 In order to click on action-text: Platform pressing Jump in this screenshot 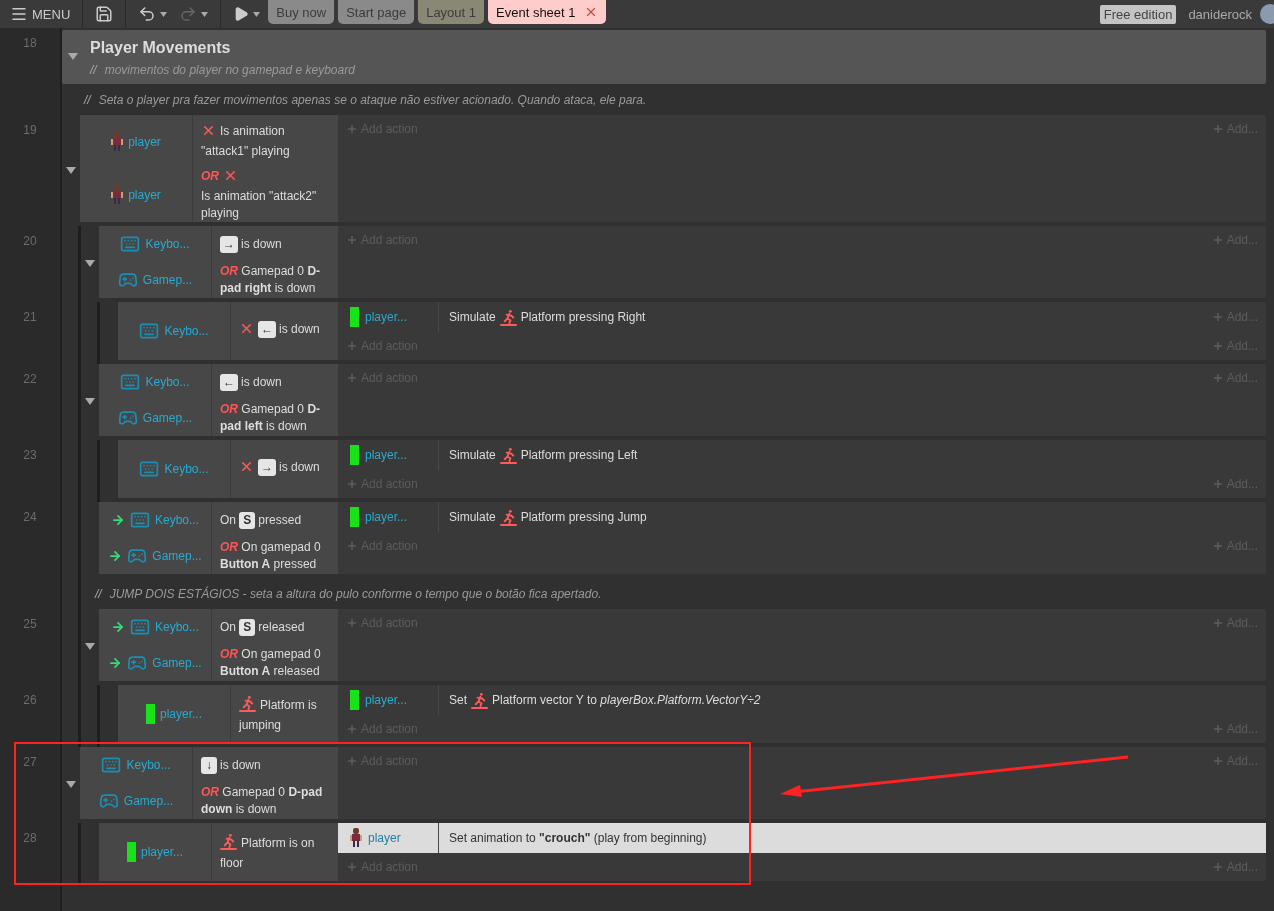, I will do `click(583, 517)`.